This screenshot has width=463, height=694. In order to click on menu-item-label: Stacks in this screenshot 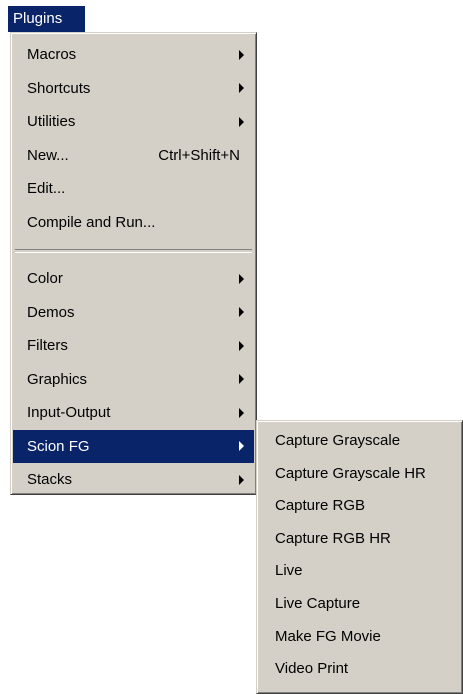, I will do `click(50, 479)`.